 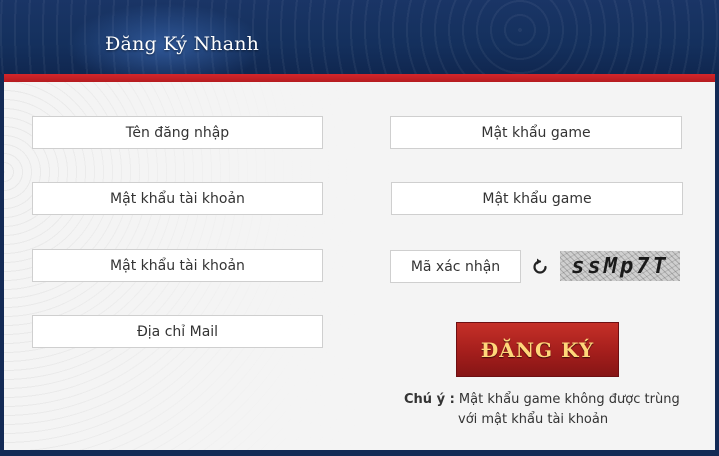 I want to click on username-field: Tên đăng nhập, so click(x=177, y=132).